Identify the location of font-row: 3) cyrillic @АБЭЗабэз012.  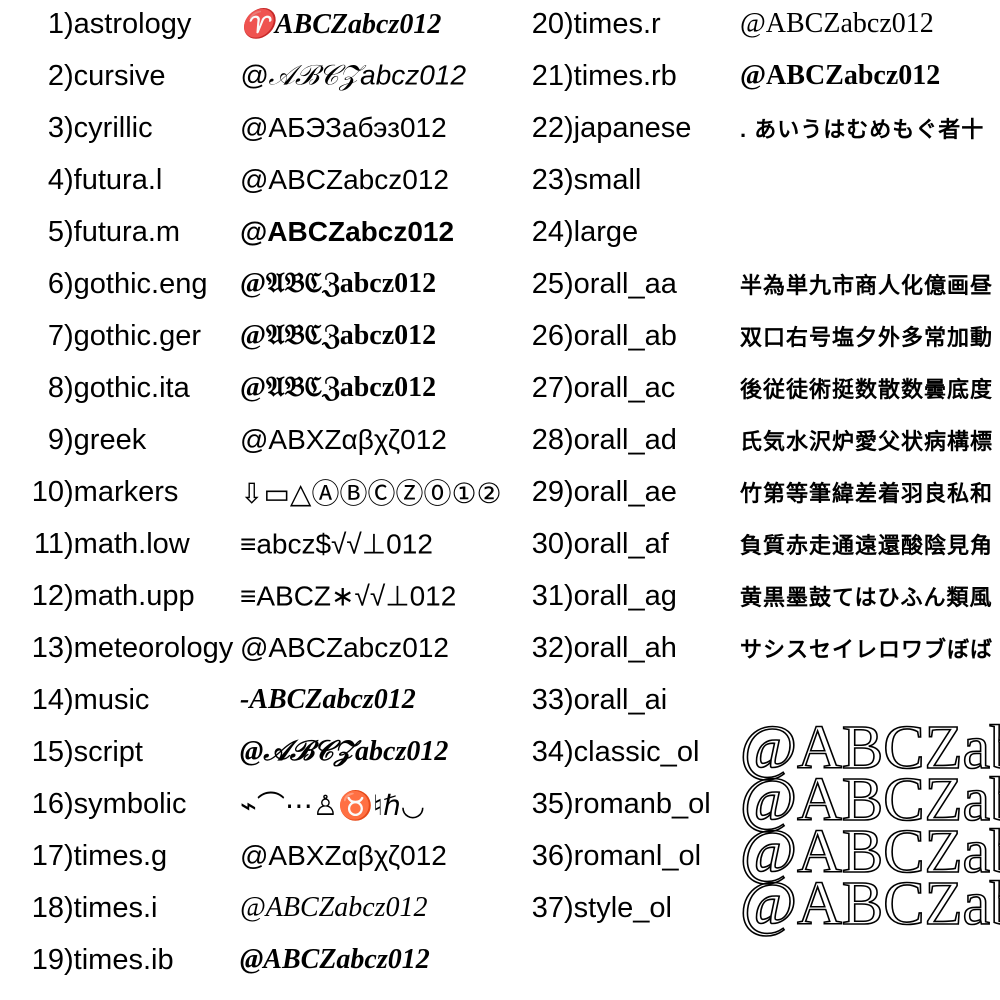
(261, 128).